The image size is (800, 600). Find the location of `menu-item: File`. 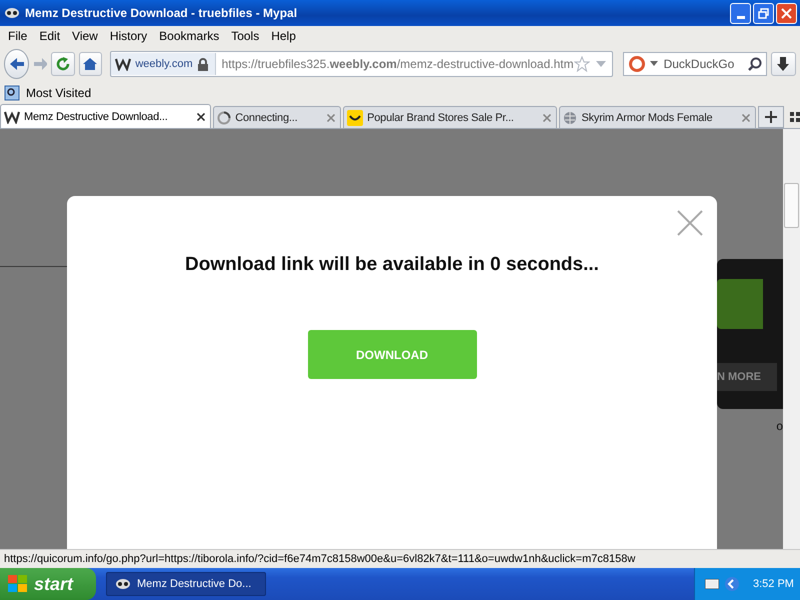

menu-item: File is located at coordinates (18, 36).